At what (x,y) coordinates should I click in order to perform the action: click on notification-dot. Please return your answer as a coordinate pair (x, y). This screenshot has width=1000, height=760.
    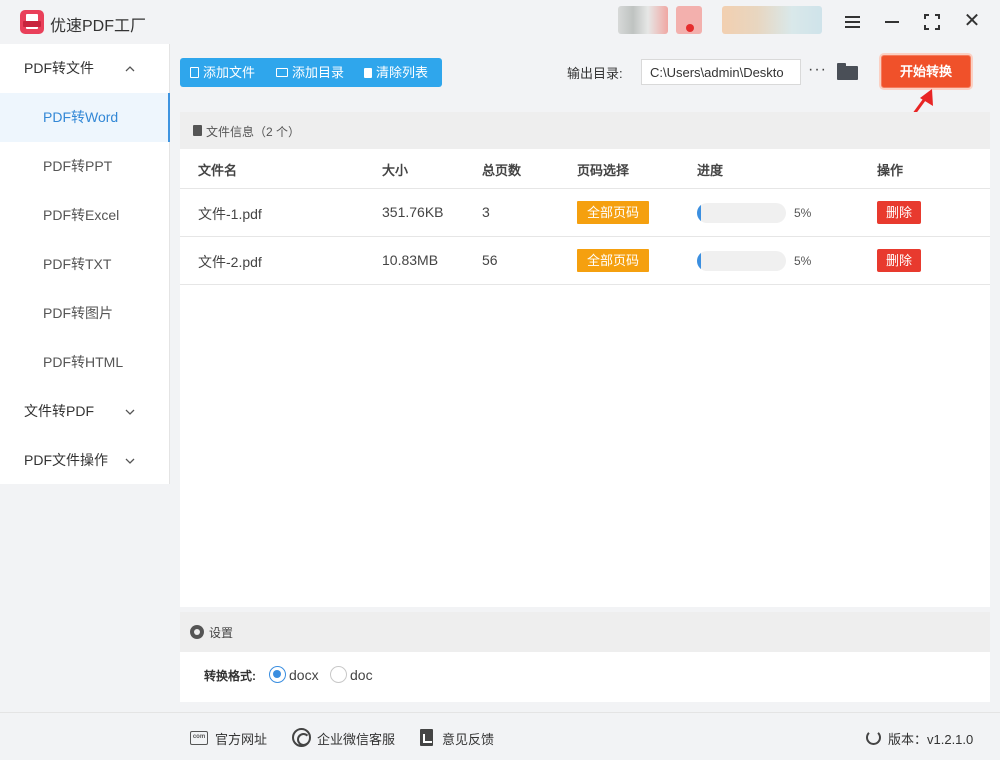
    Looking at the image, I should click on (690, 28).